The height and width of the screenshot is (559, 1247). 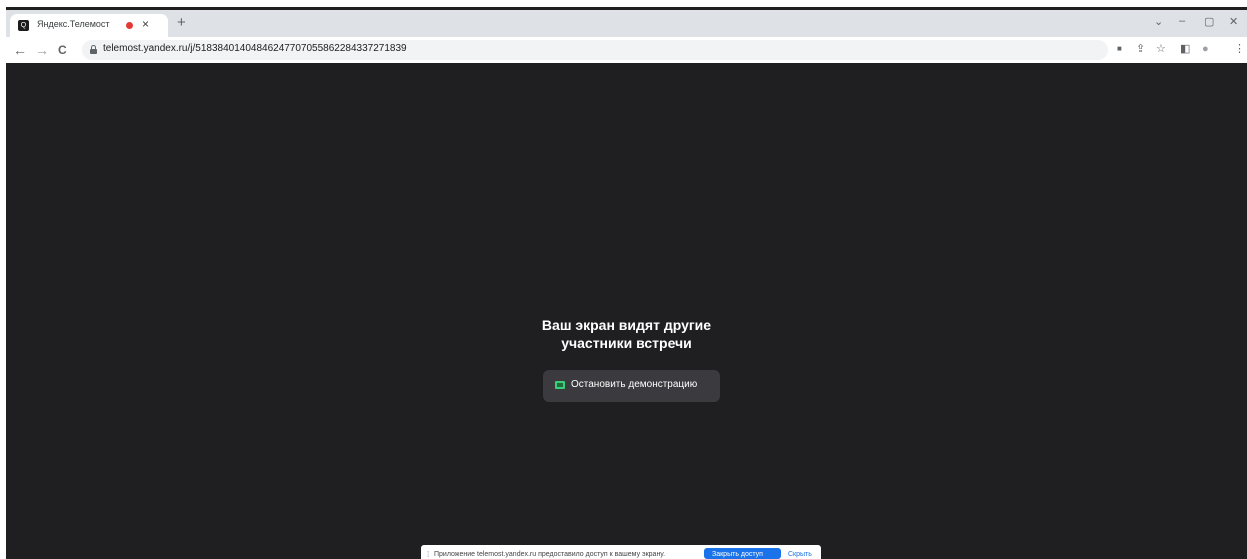 I want to click on share-icon: ⇪, so click(x=1140, y=49).